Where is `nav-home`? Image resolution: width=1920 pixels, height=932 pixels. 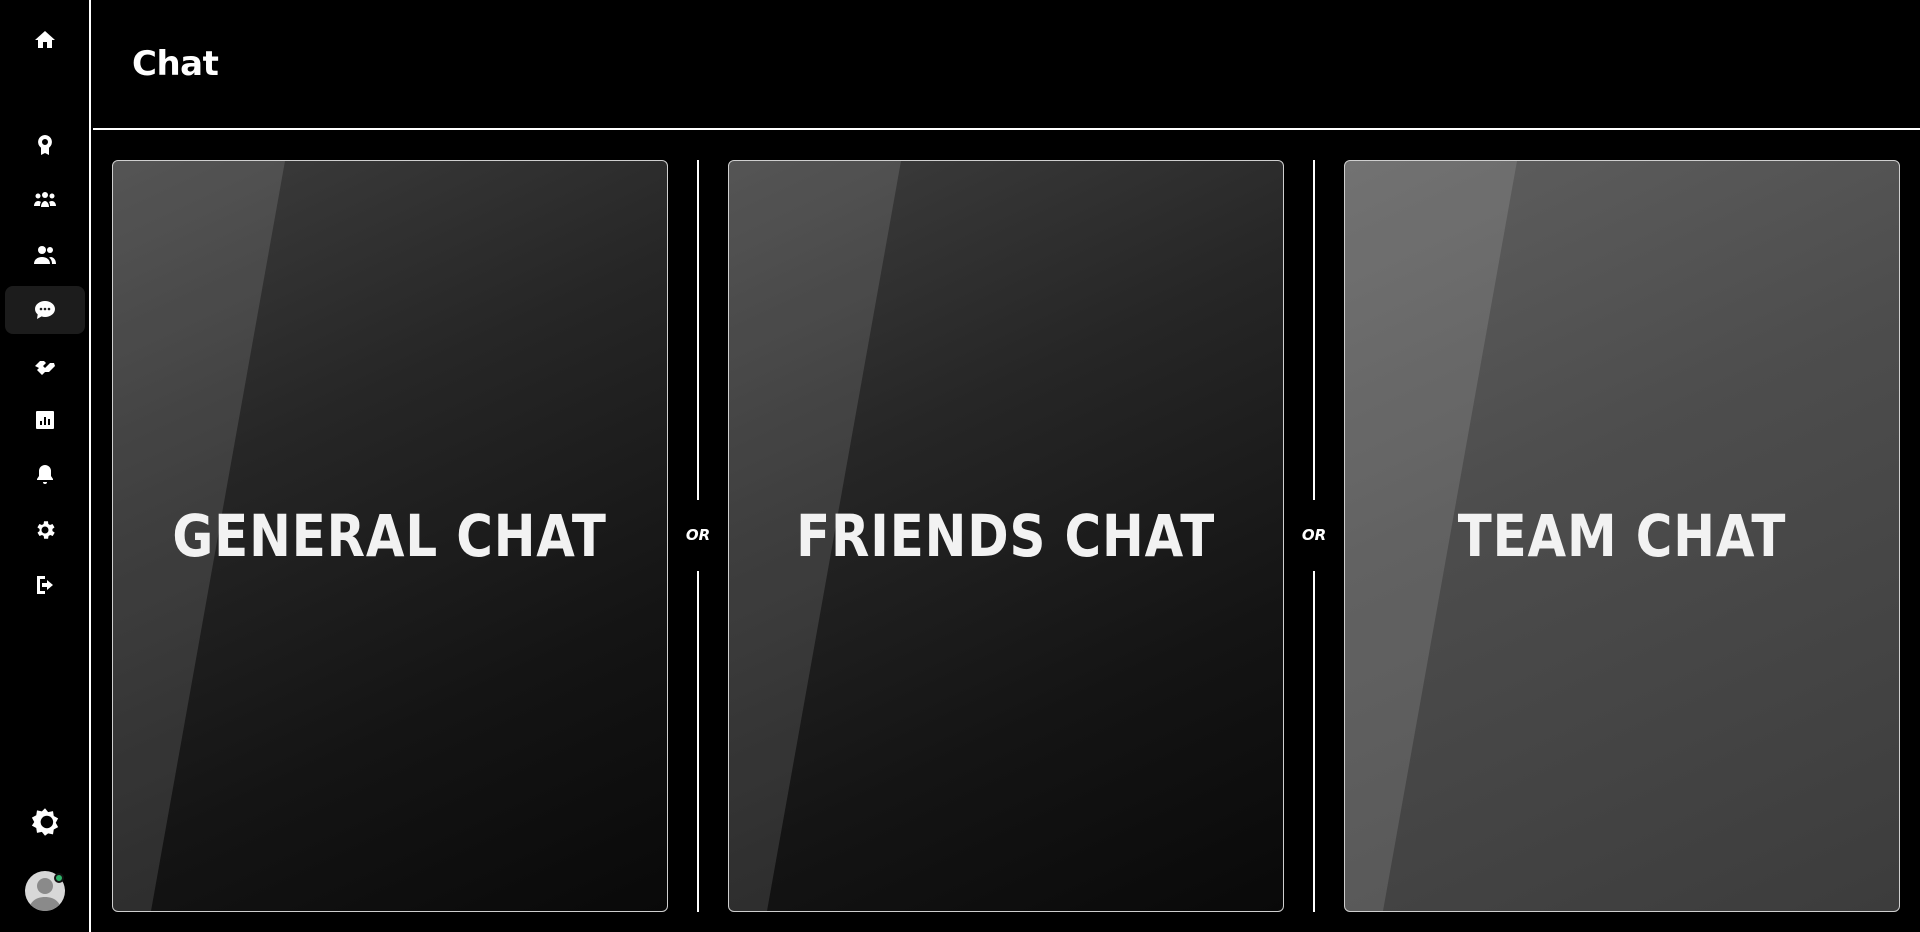 nav-home is located at coordinates (45, 40).